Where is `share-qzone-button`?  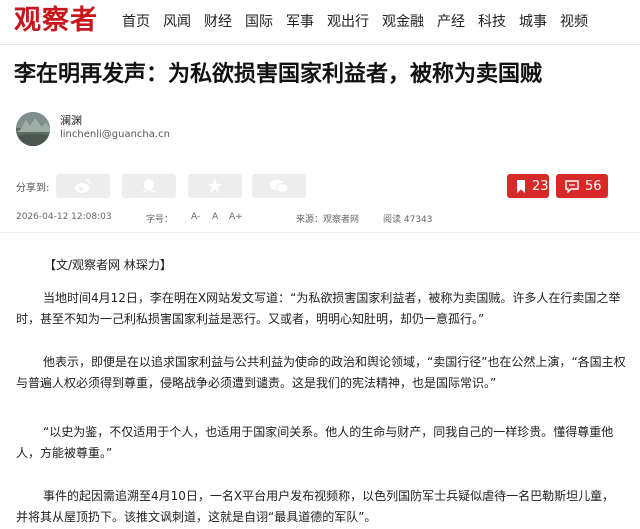 share-qzone-button is located at coordinates (215, 186).